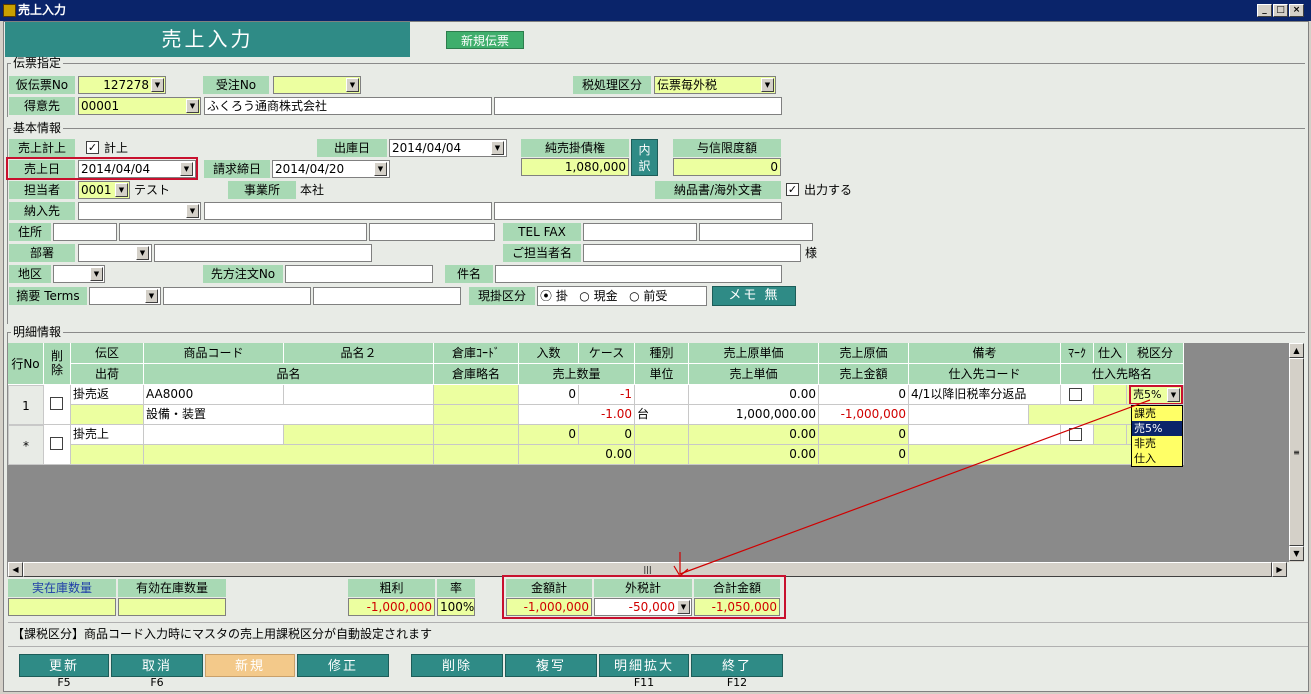 The image size is (1311, 694). What do you see at coordinates (737, 682) in the screenshot?
I see `fkey-label: F12` at bounding box center [737, 682].